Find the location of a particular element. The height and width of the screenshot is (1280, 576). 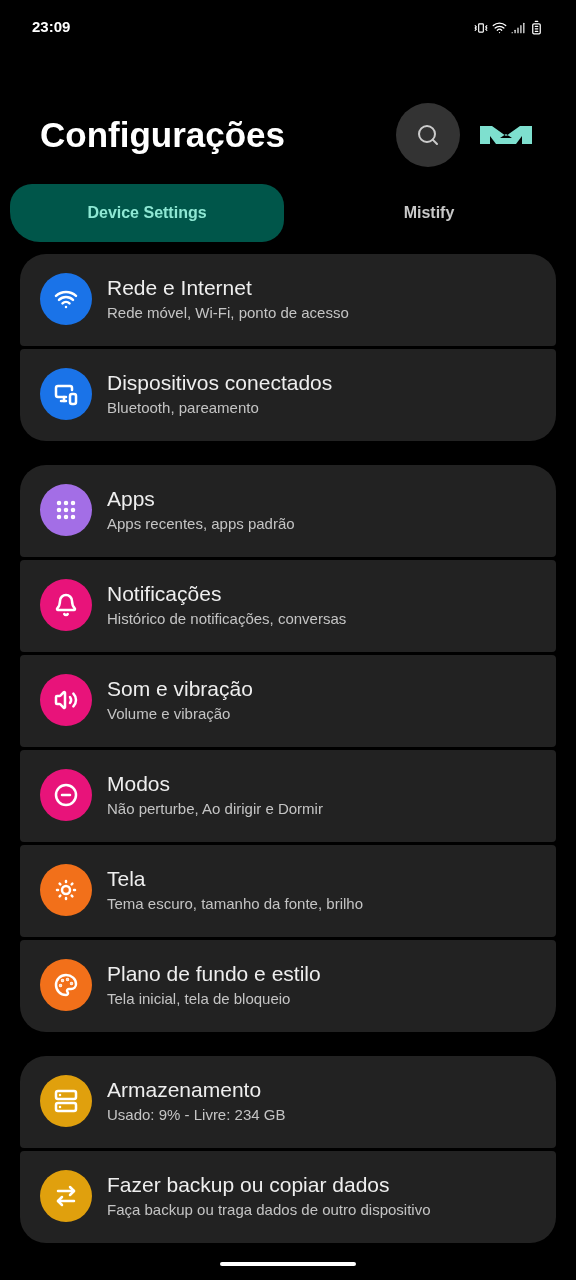

devices-glyph-icon is located at coordinates (66, 394).